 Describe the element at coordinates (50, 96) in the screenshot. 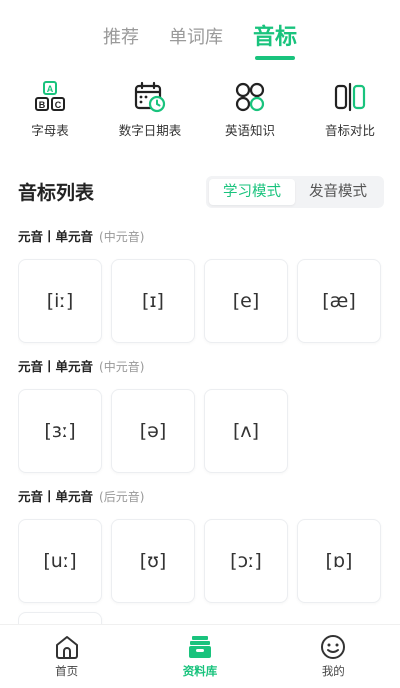

I see `alphabet-blocks-icon: A B C` at that location.